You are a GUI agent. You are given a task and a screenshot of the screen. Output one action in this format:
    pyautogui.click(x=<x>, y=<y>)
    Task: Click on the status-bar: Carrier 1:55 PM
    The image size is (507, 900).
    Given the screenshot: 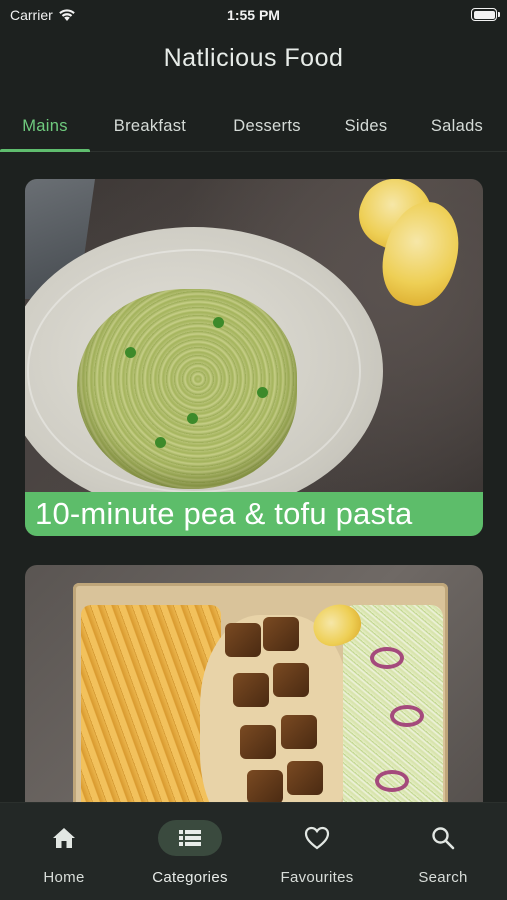 What is the action you would take?
    pyautogui.click(x=253, y=15)
    